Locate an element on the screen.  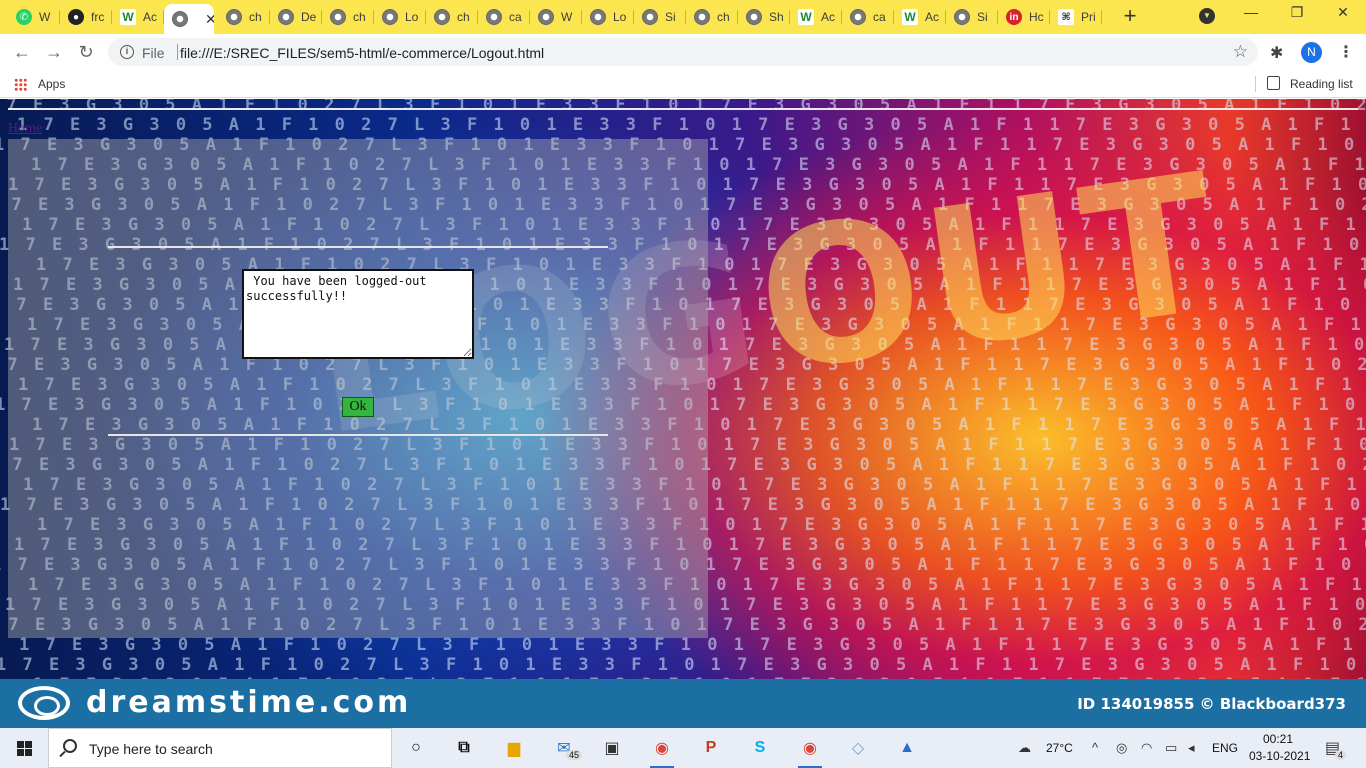
ok-button: Ok is located at coordinates (358, 407).